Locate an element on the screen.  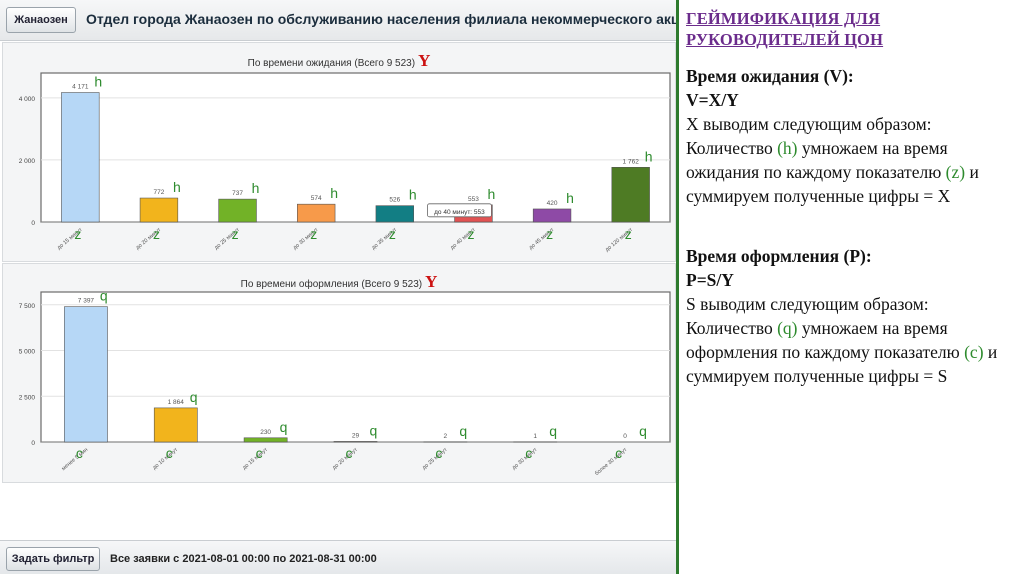
bar-value-label: 420 is located at coordinates (552, 203).